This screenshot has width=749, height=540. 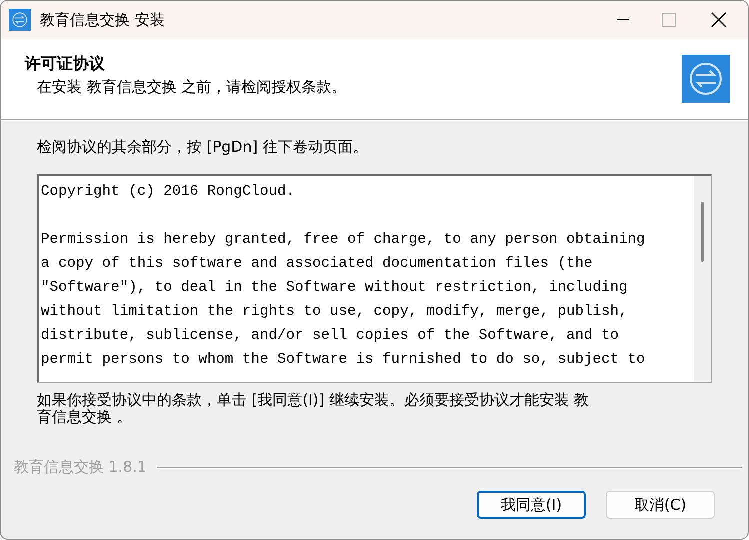 I want to click on window-title: 教育信息交换 安装, so click(x=103, y=20).